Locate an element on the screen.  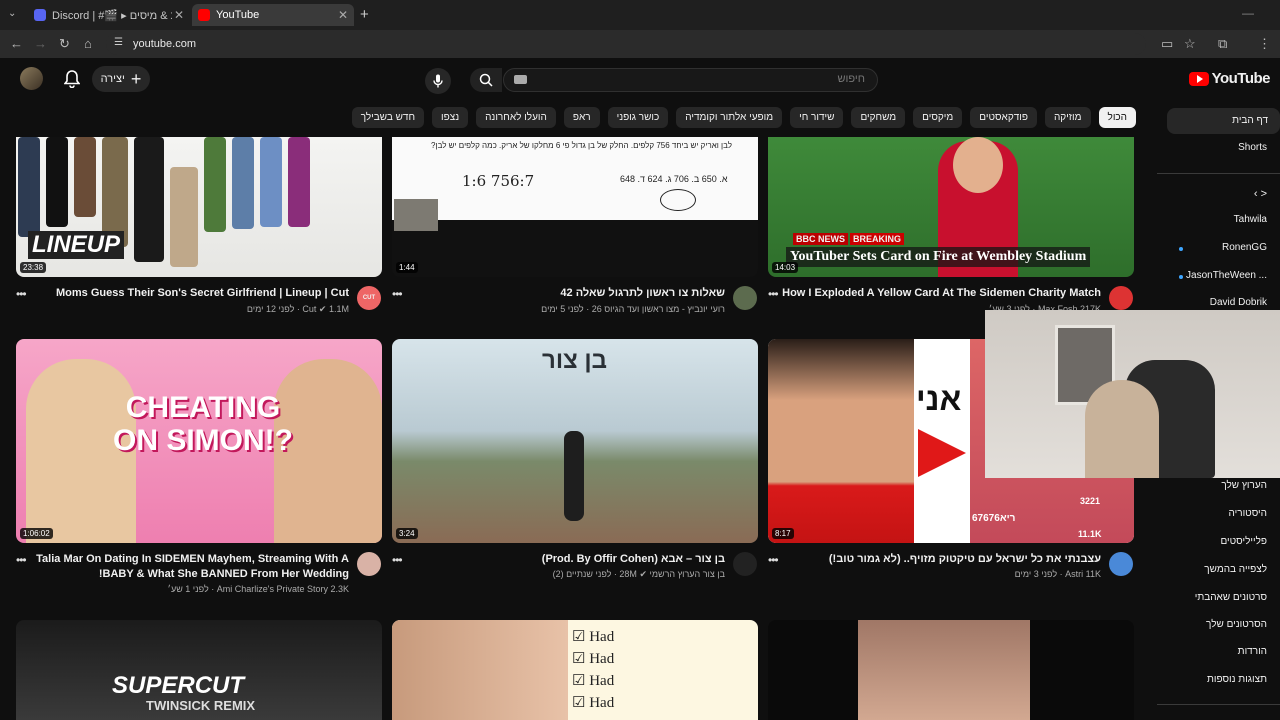
sidebar-item-home: דף הבית is located at coordinates (1223, 121).